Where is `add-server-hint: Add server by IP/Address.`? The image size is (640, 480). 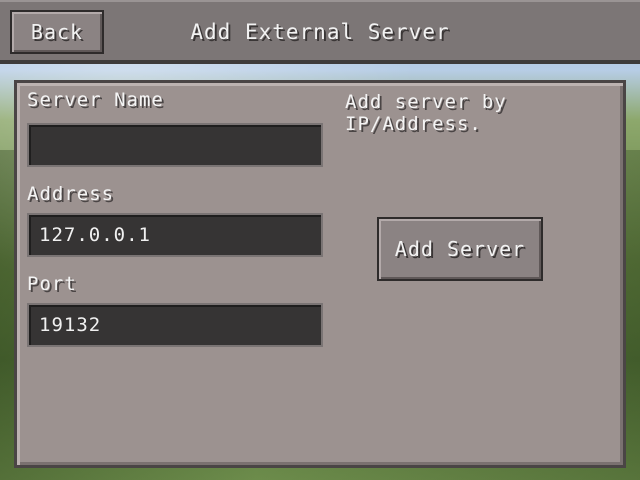 add-server-hint: Add server by IP/Address. is located at coordinates (480, 113).